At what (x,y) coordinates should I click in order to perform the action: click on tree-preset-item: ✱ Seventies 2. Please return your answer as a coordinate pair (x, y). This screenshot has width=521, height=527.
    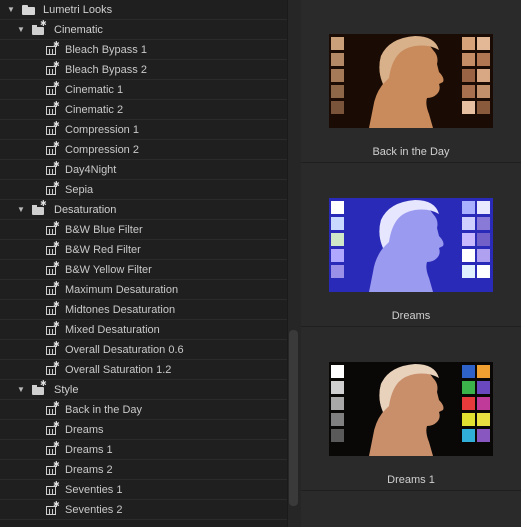
    Looking at the image, I should click on (143, 510).